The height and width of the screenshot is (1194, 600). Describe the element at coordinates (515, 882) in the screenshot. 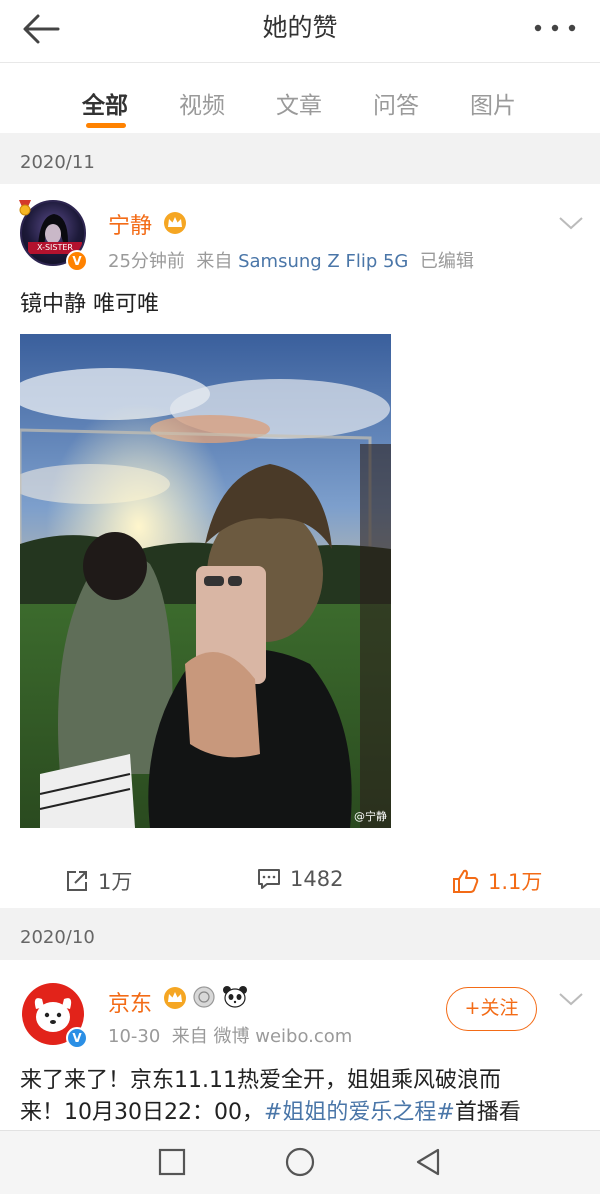

I see `like-count: 1.1万` at that location.